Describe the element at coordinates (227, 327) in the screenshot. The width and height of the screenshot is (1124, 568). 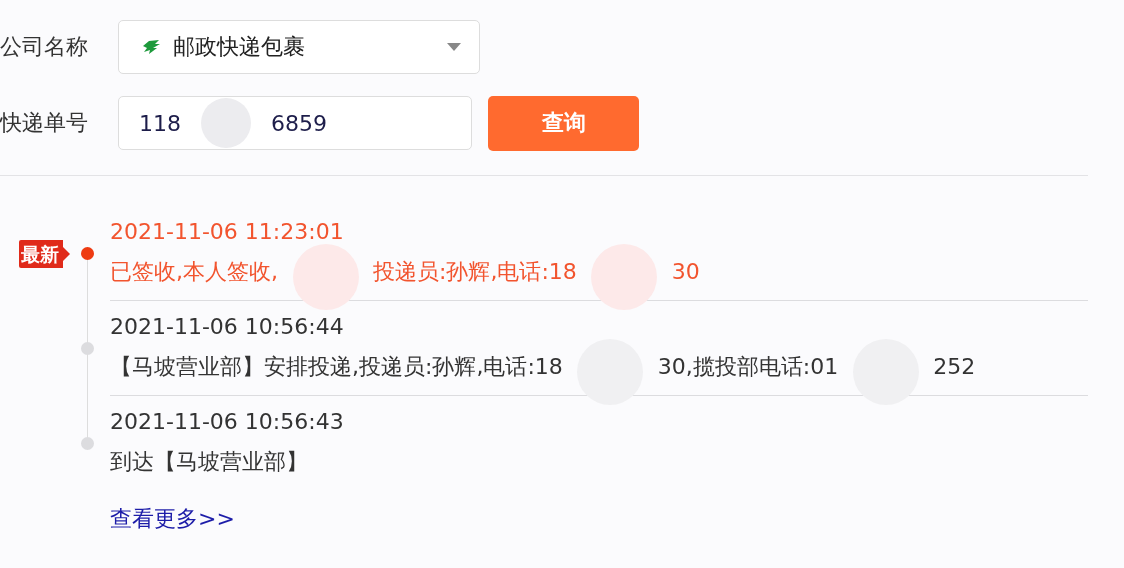
I see `event-time: 2021-11-06 10:56:44` at that location.